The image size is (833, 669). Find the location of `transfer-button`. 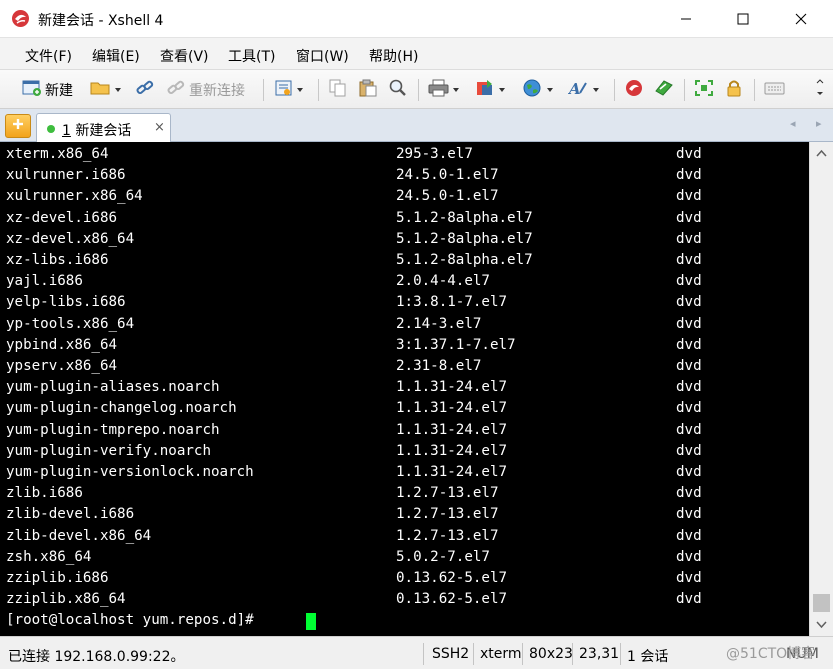

transfer-button is located at coordinates (489, 90).